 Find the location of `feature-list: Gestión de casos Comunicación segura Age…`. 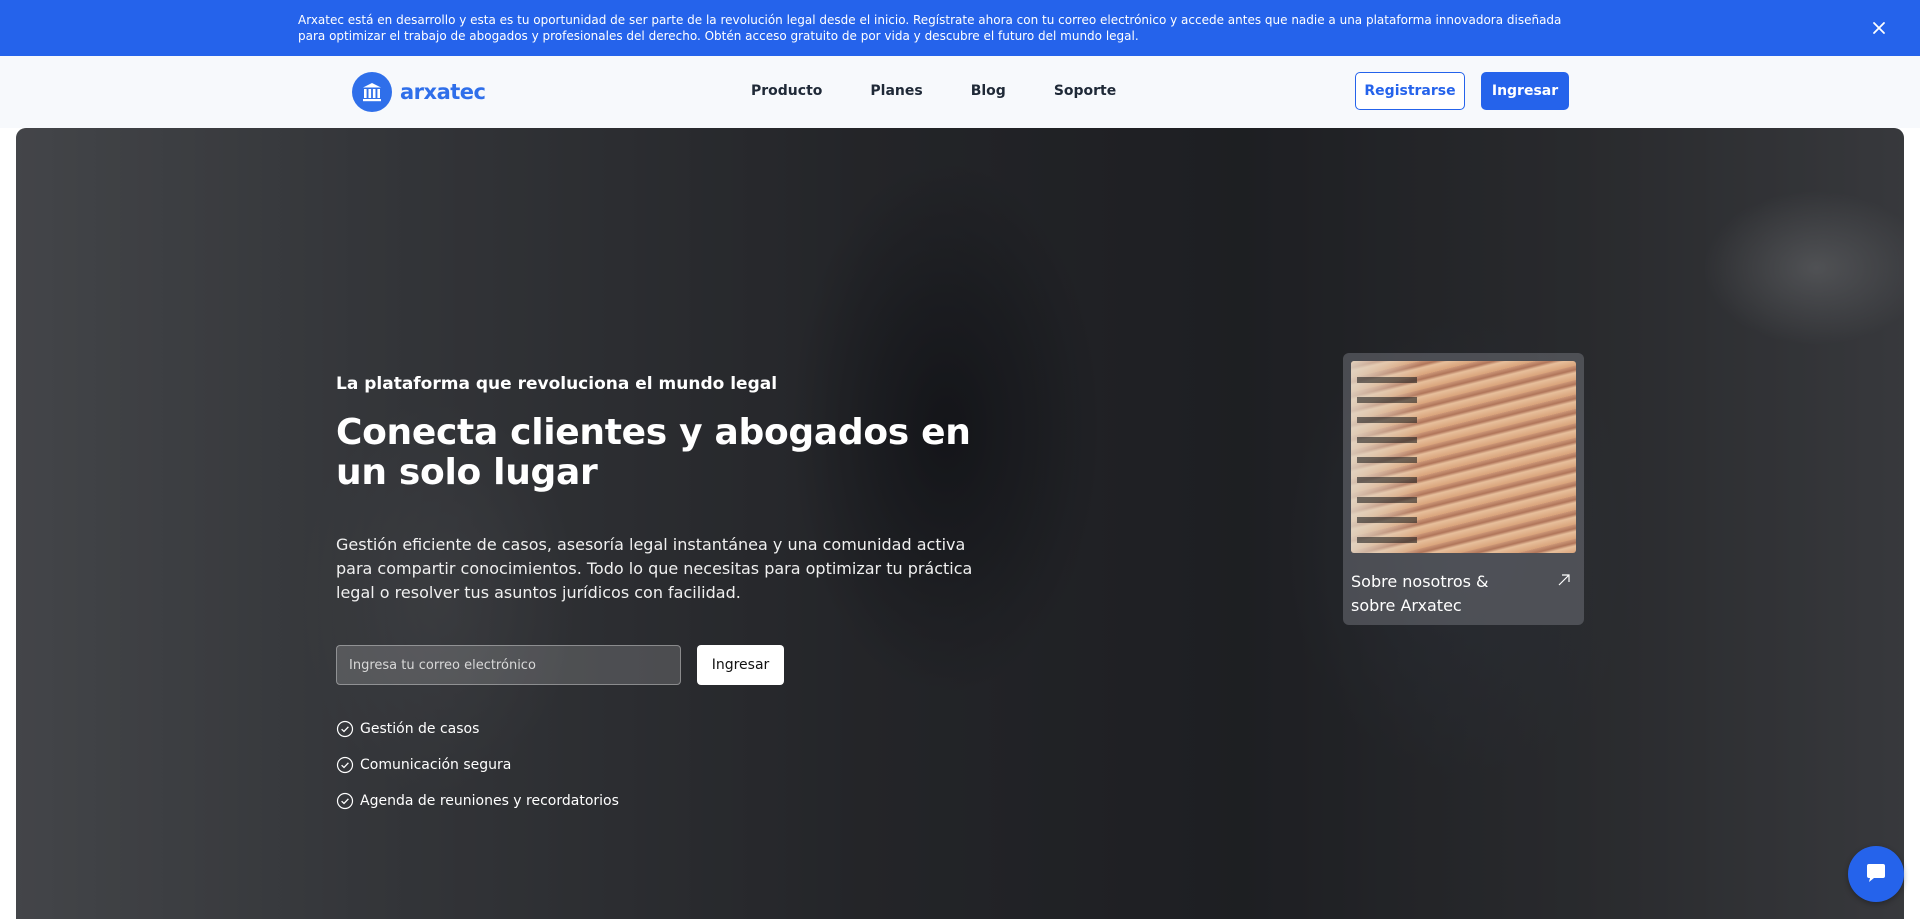

feature-list: Gestión de casos Comunicación segura Age… is located at coordinates (656, 765).